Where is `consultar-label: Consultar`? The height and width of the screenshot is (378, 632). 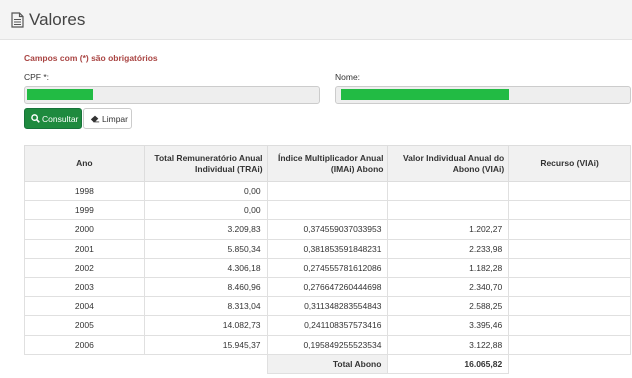
consultar-label: Consultar is located at coordinates (60, 118).